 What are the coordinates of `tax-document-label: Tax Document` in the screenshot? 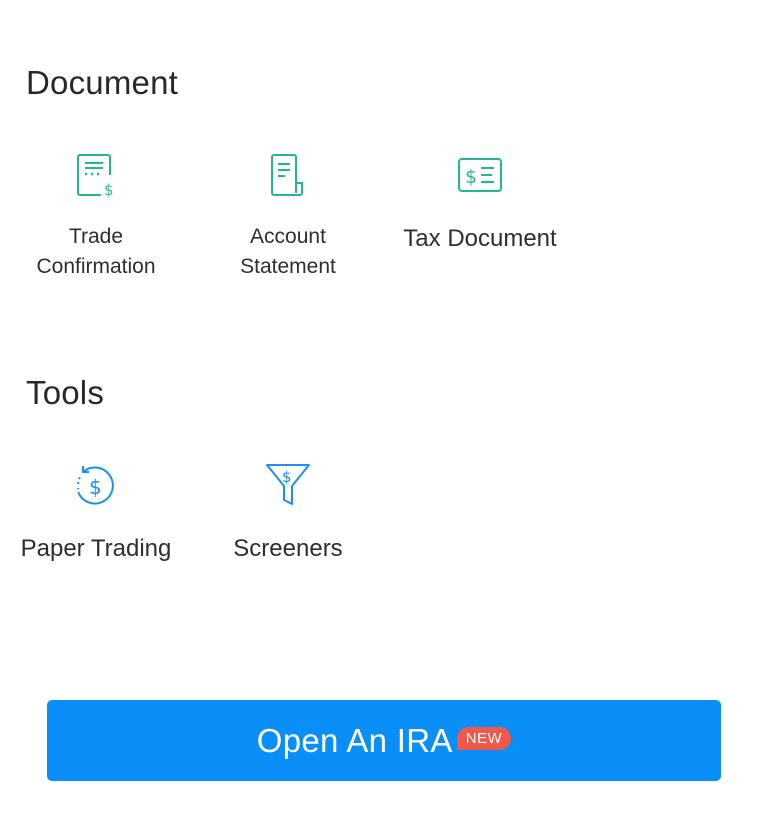 It's located at (480, 238).